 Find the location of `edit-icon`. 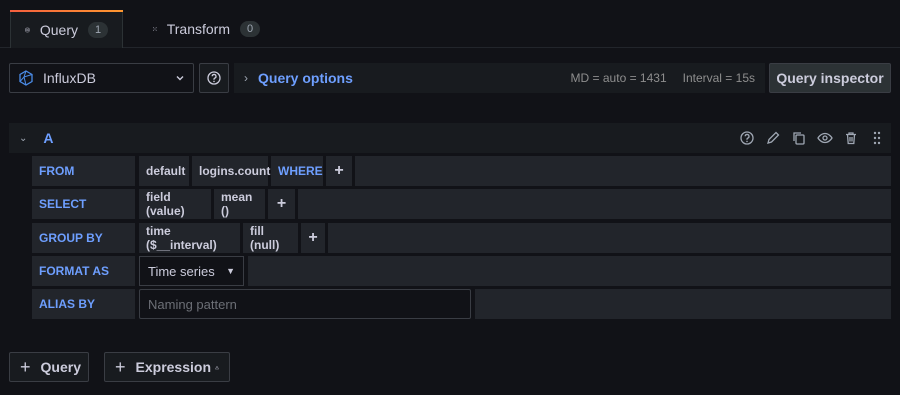

edit-icon is located at coordinates (773, 138).